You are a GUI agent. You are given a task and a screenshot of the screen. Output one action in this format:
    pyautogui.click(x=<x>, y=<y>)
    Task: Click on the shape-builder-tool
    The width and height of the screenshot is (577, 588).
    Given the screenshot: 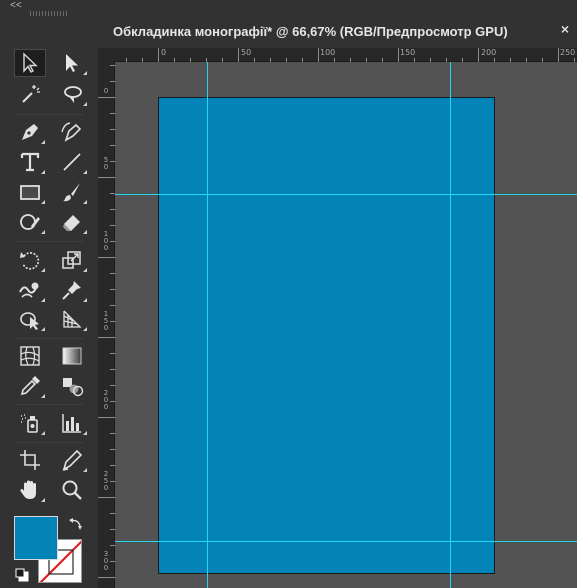 What is the action you would take?
    pyautogui.click(x=30, y=319)
    